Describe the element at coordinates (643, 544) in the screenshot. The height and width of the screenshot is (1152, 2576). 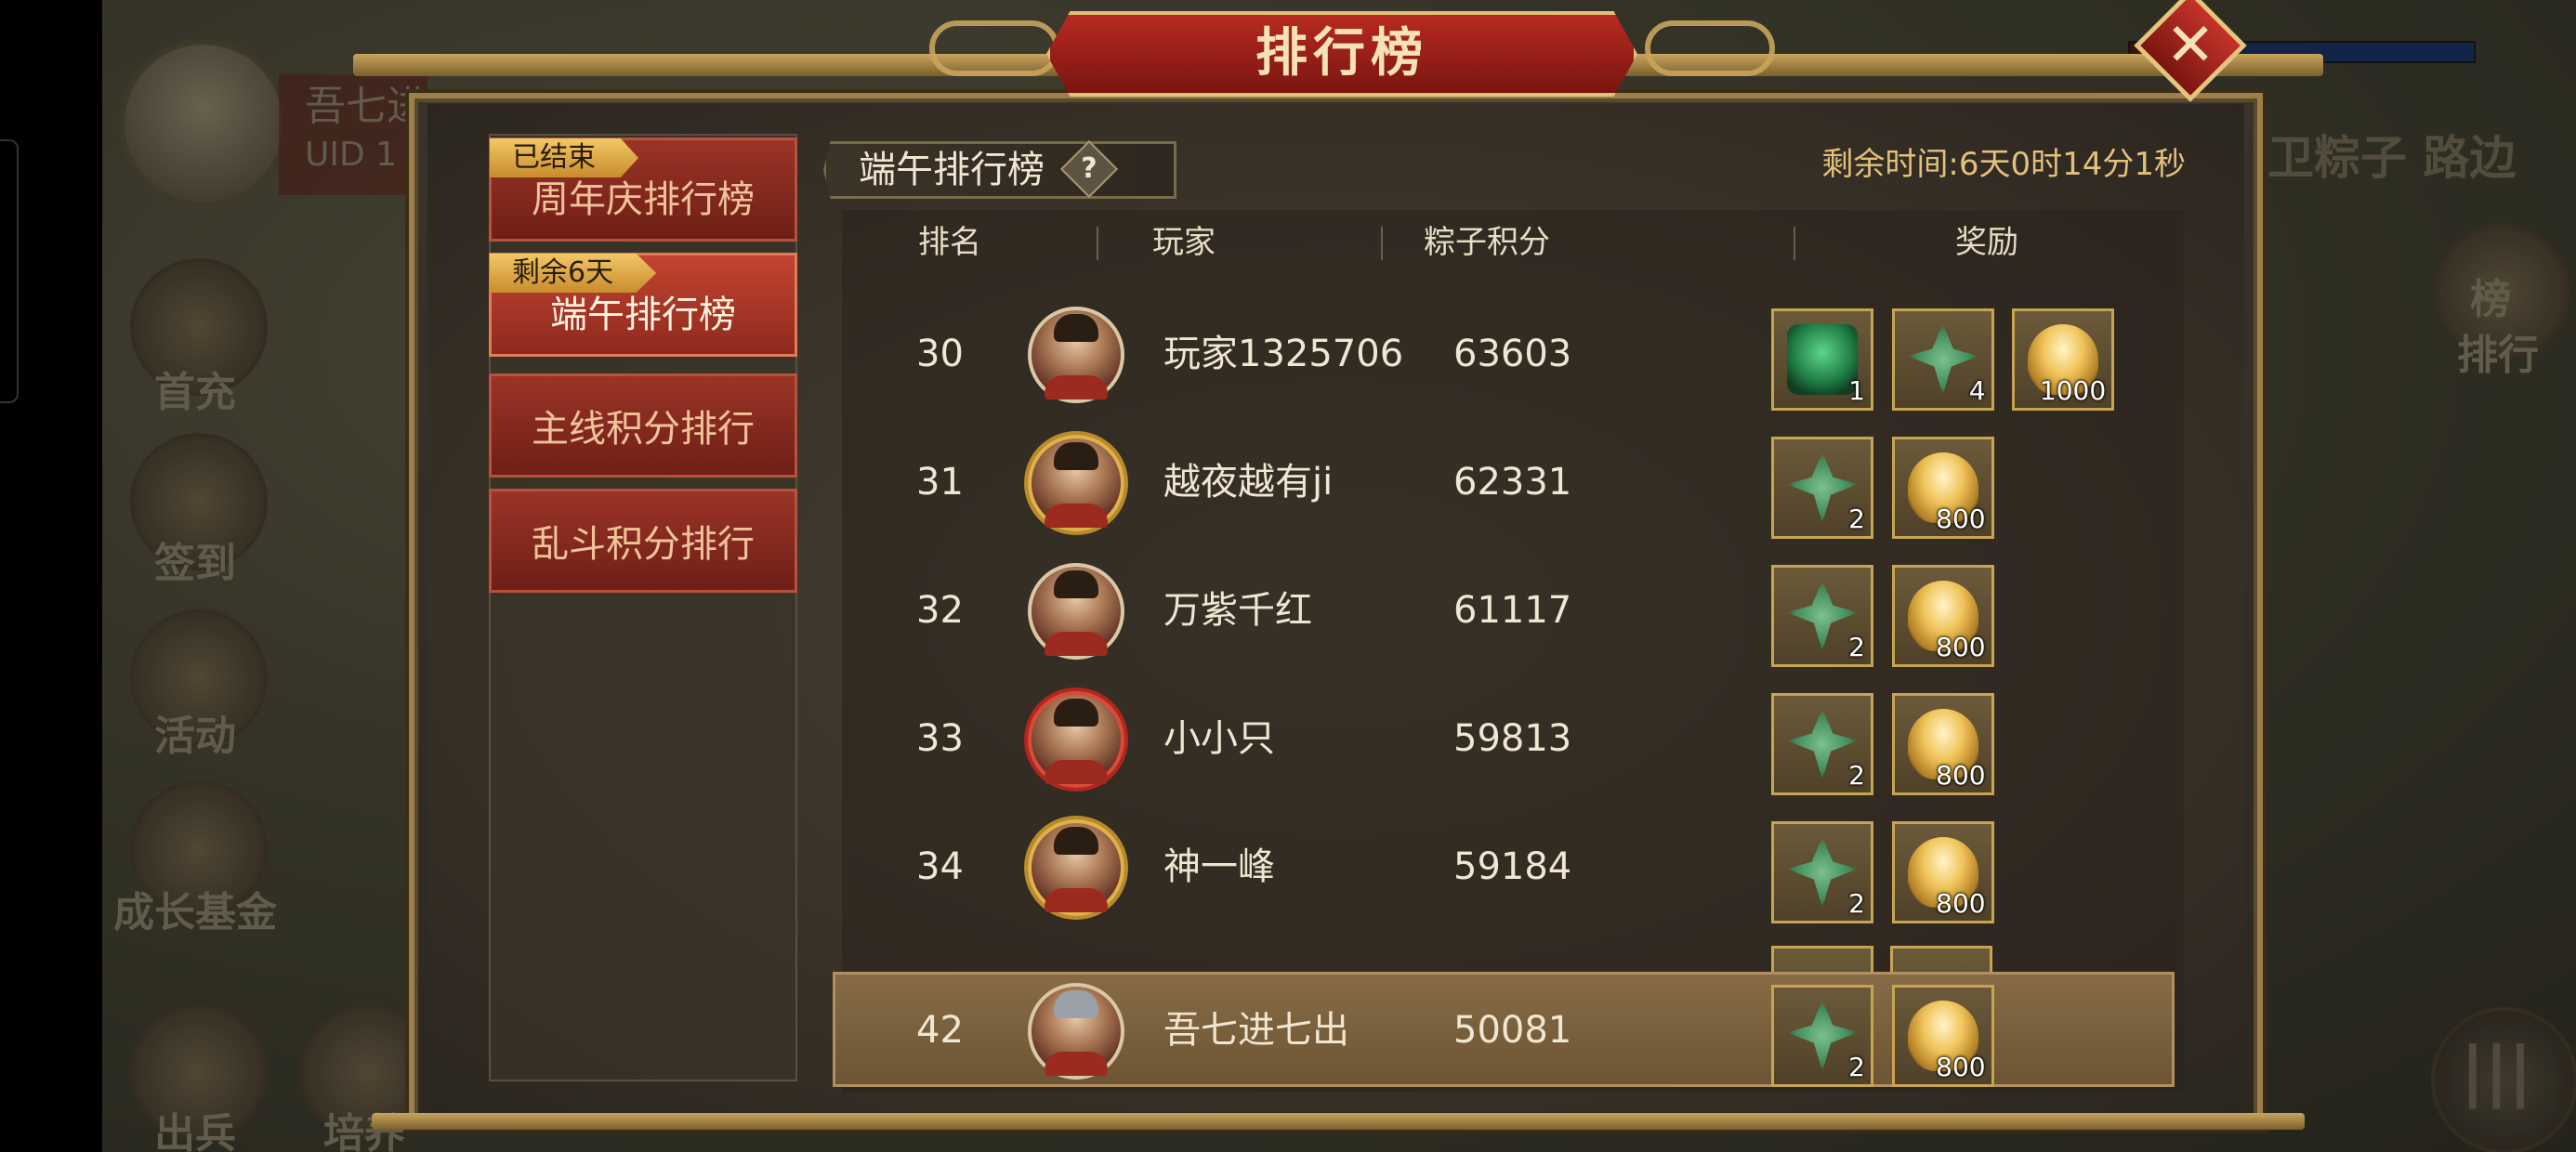
I see `tab-label: 乱斗积分排行` at that location.